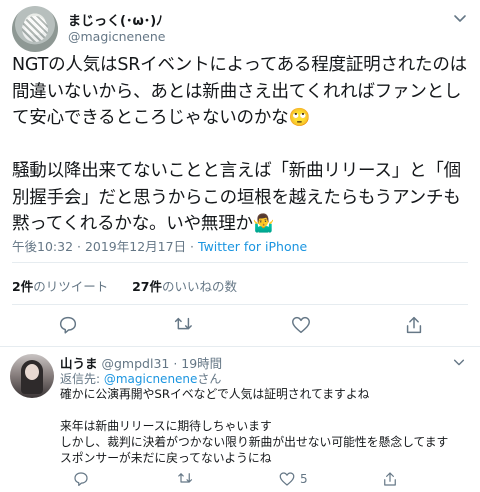 The width and height of the screenshot is (480, 492). What do you see at coordinates (252, 246) in the screenshot?
I see `source-app-link: Twitter for iPhone` at bounding box center [252, 246].